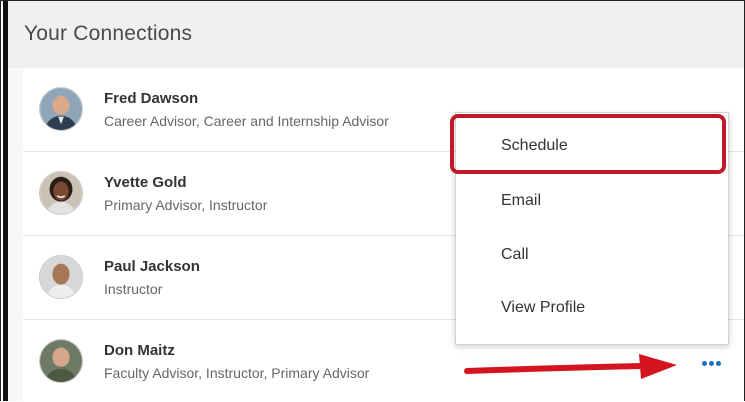 The image size is (745, 402). I want to click on connection-name: Yvette Gold, so click(145, 182).